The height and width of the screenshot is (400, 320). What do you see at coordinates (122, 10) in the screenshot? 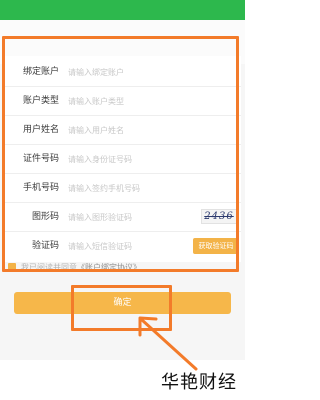
I see `app-header` at bounding box center [122, 10].